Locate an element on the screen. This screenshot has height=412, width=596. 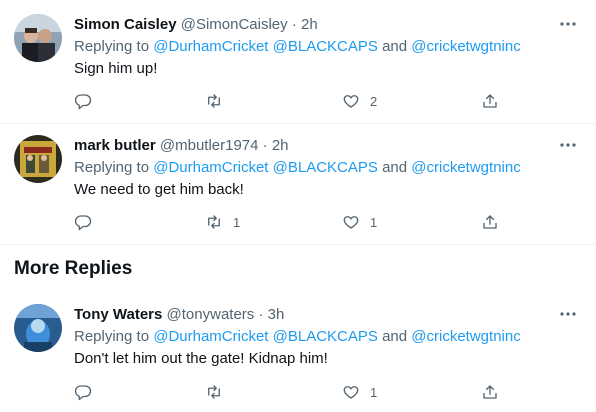
tweet-text: We need to get him back! is located at coordinates (159, 189).